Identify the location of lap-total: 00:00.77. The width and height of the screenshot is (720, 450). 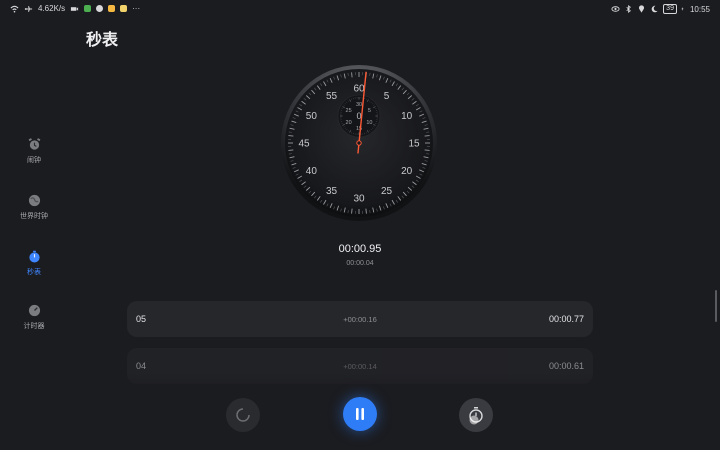
(566, 319).